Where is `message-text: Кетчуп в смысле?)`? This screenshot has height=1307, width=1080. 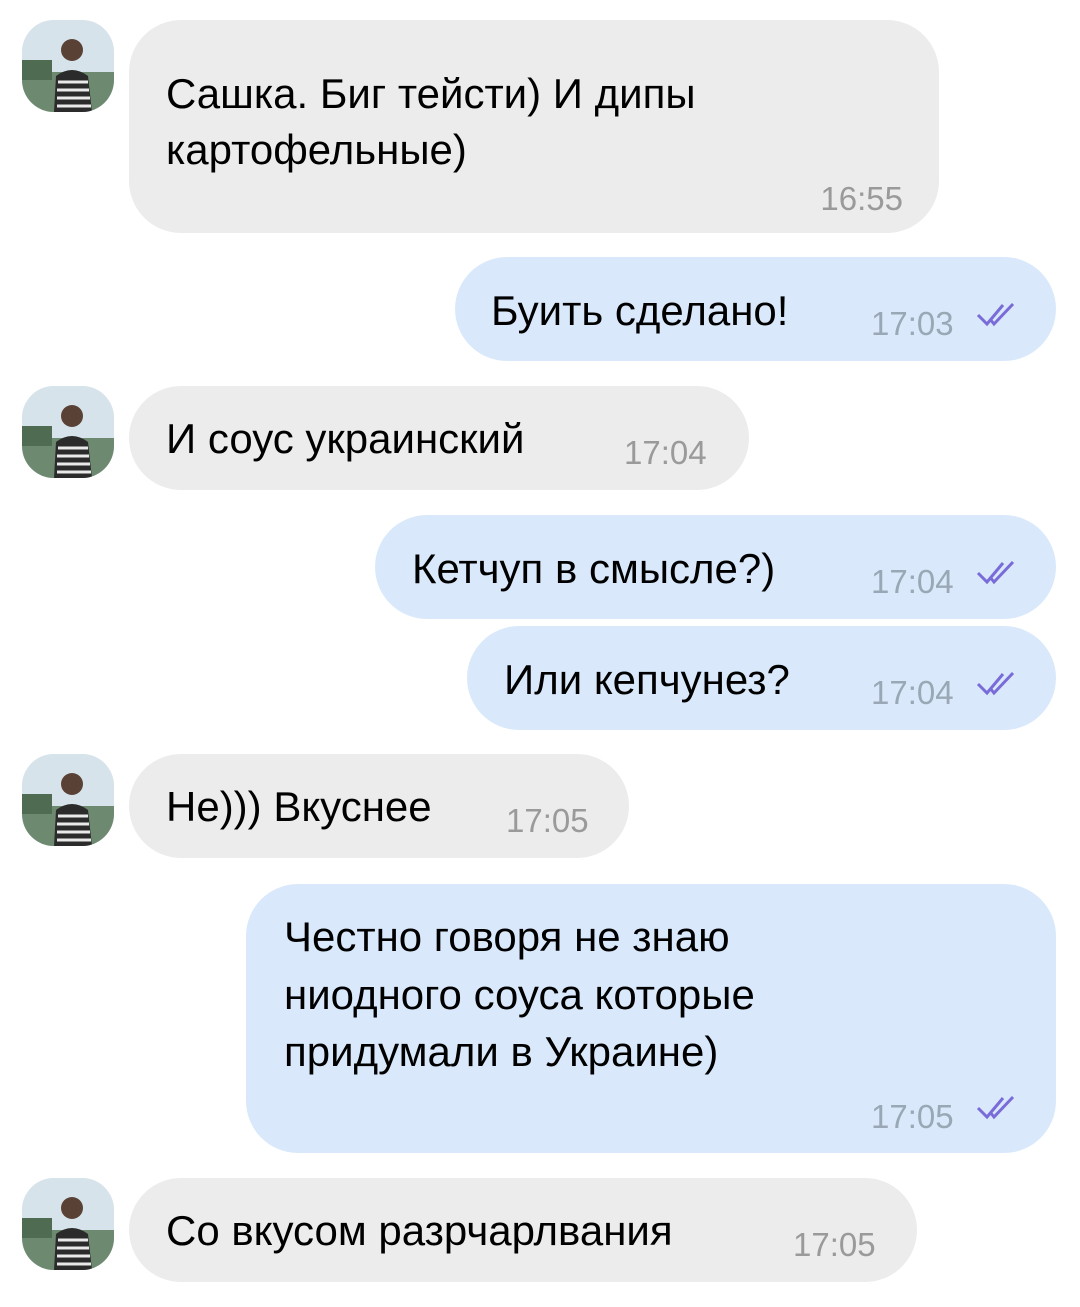 message-text: Кетчуп в смысле?) is located at coordinates (594, 568).